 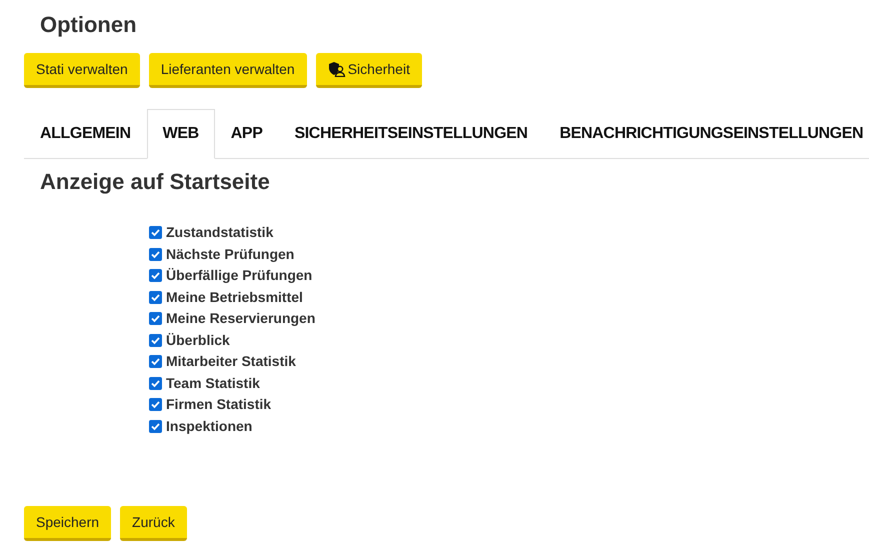 What do you see at coordinates (155, 182) in the screenshot?
I see `section-title: Anzeige auf Startseite` at bounding box center [155, 182].